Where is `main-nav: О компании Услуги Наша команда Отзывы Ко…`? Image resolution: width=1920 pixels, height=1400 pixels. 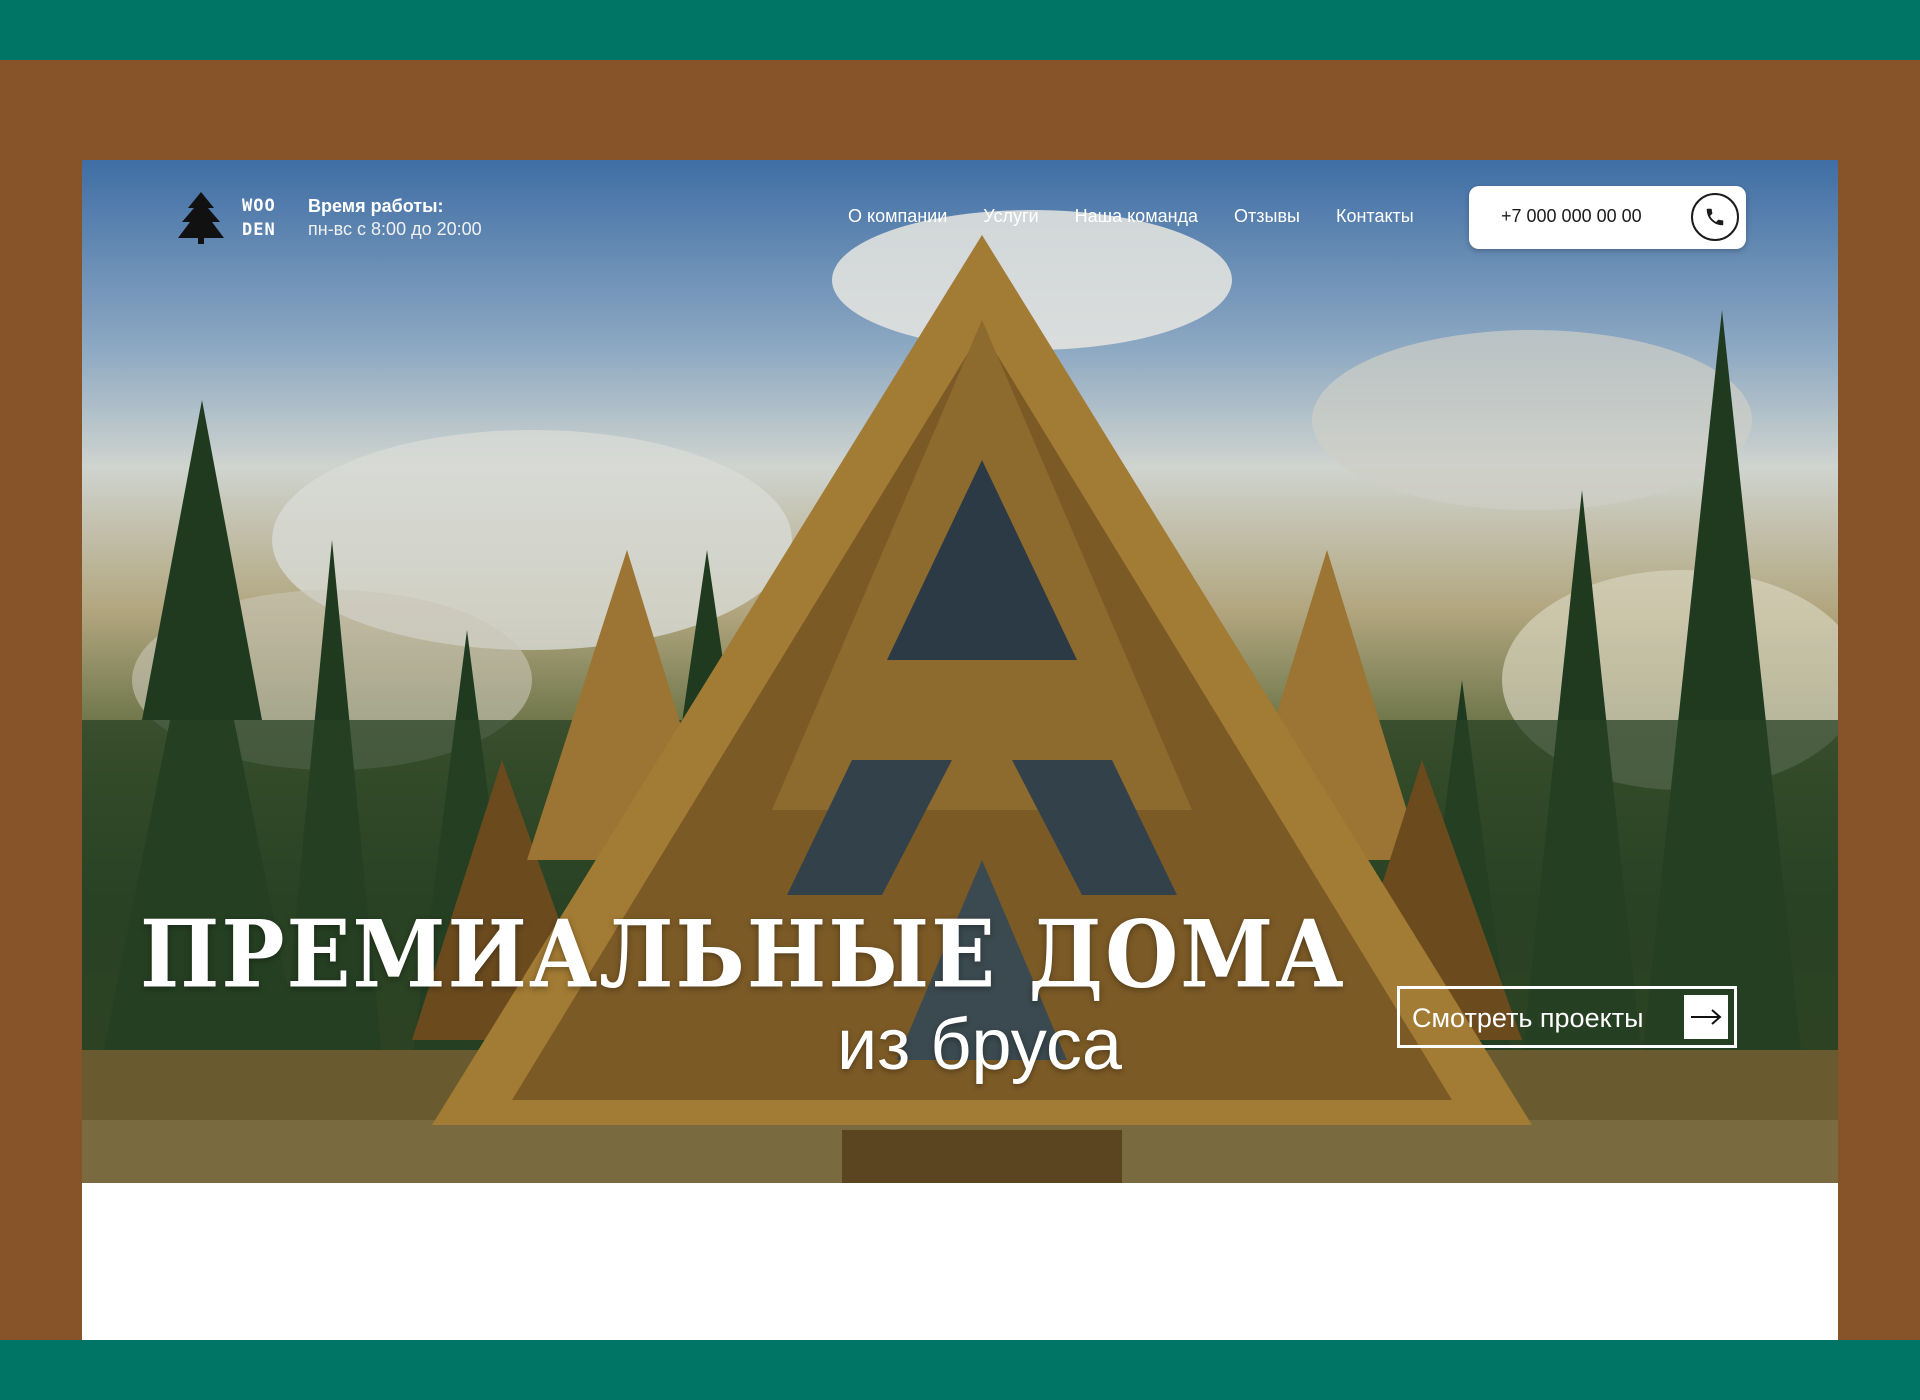 main-nav: О компании Услуги Наша команда Отзывы Ко… is located at coordinates (1131, 216).